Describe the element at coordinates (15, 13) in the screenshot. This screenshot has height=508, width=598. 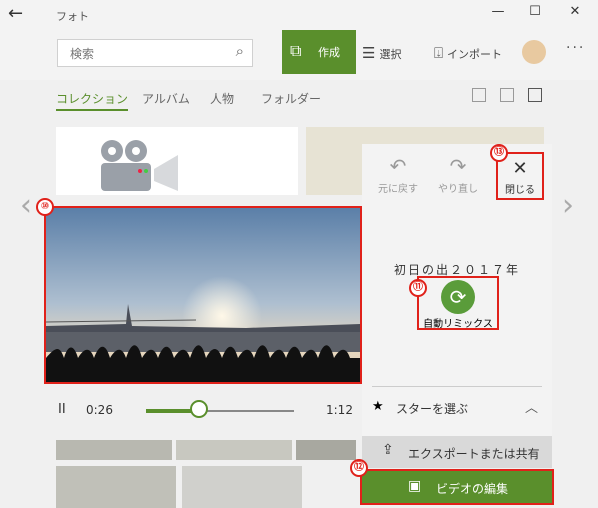
I see `back-arrow-icon: ←` at that location.